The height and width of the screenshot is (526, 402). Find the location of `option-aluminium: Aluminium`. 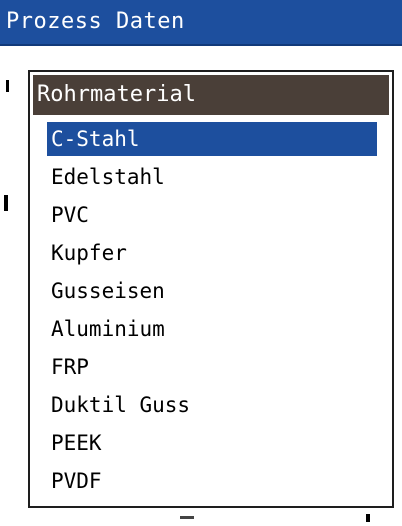

option-aluminium: Aluminium is located at coordinates (212, 329).